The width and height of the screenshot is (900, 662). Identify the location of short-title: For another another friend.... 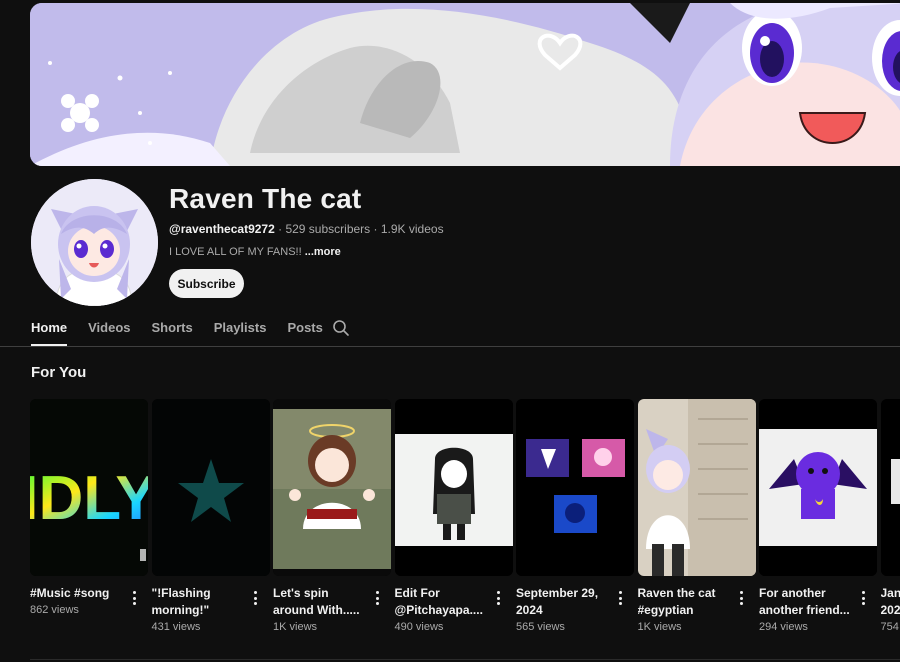
(807, 602).